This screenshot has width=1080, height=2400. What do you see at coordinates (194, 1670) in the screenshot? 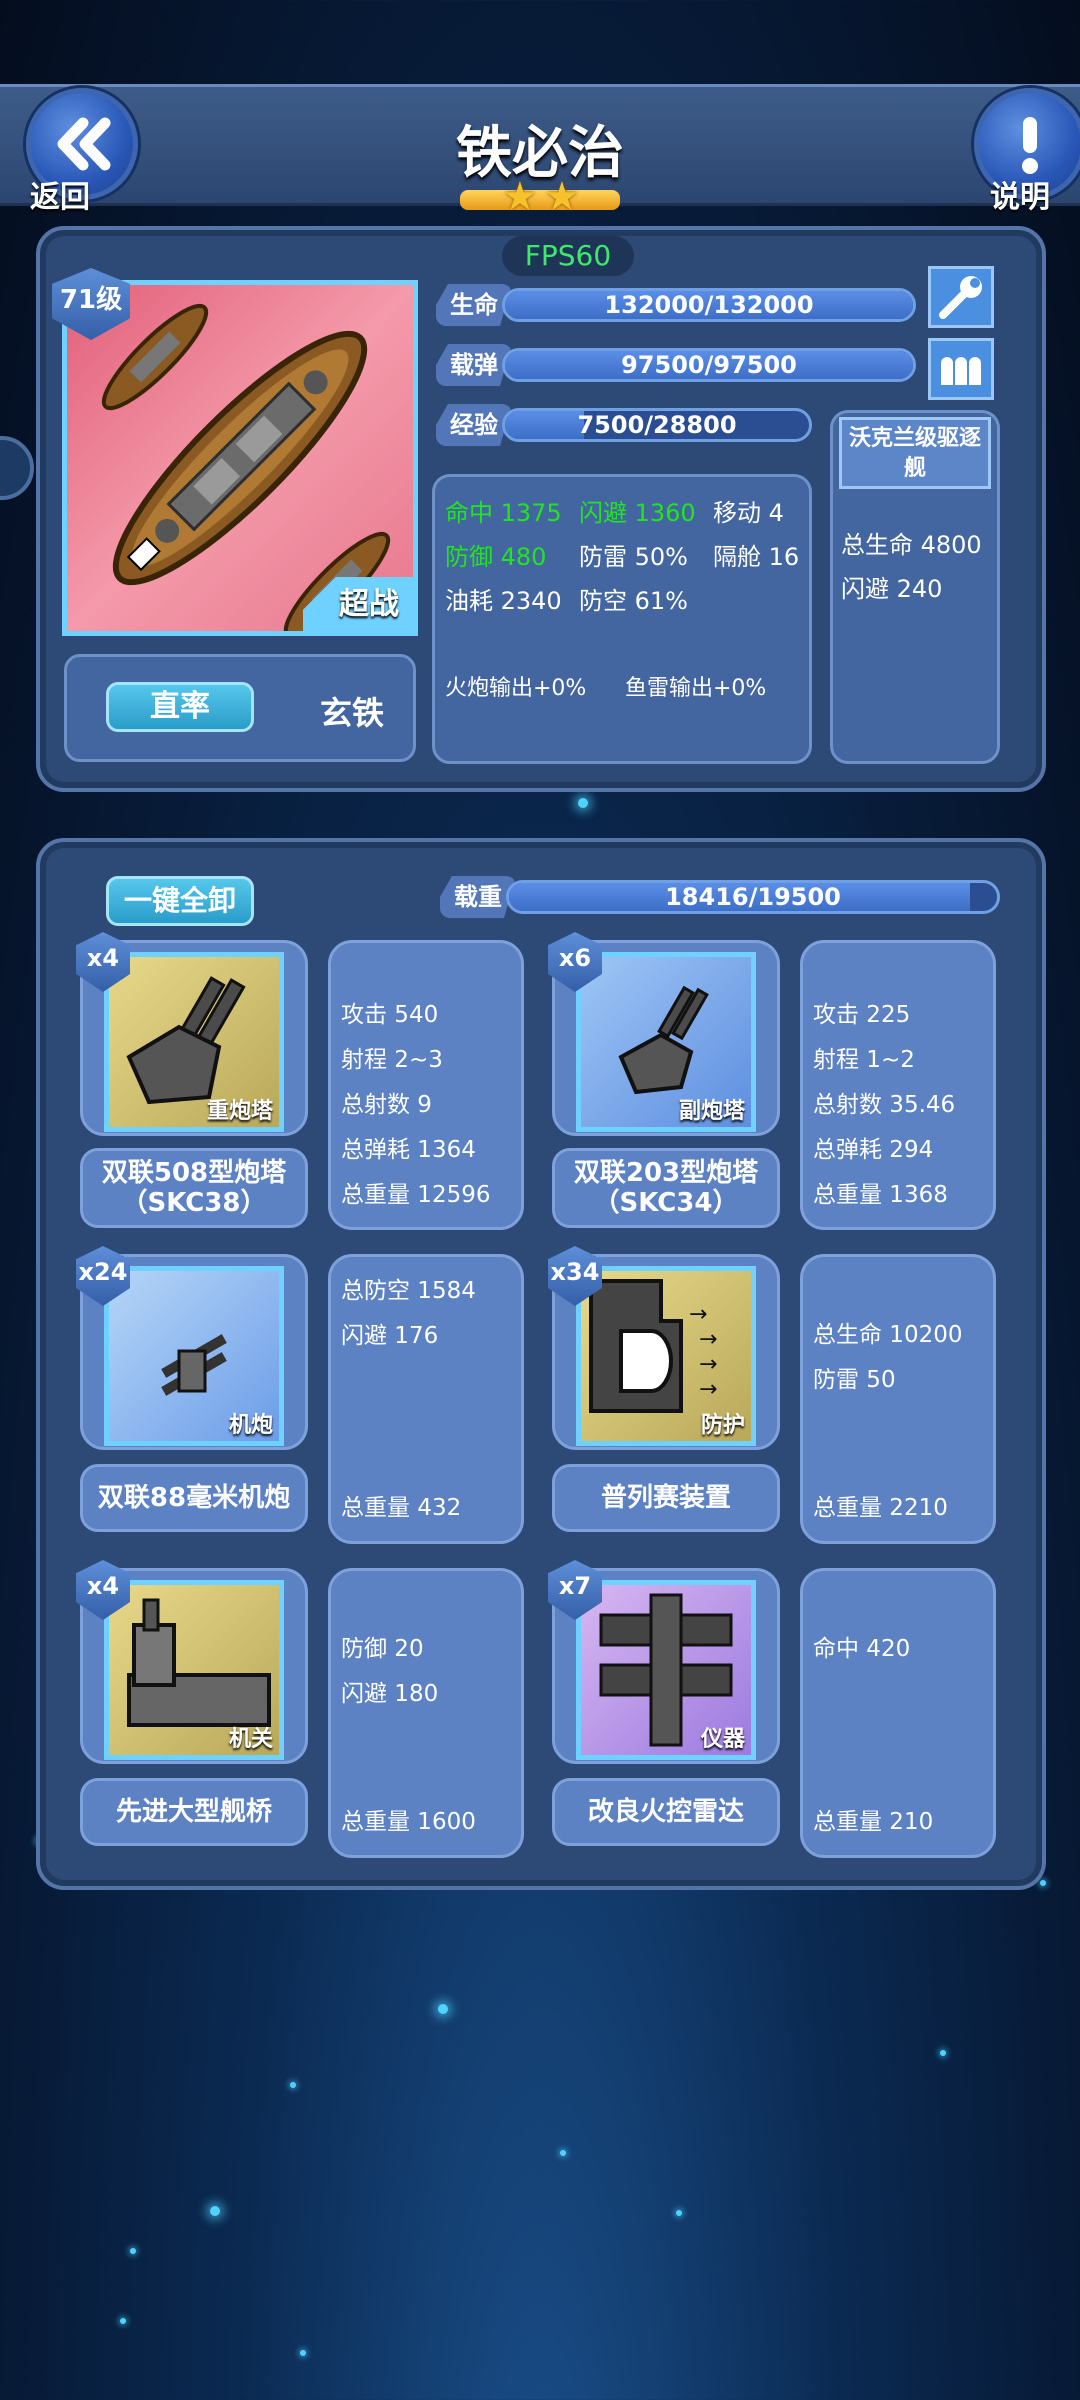
I see `bridge-image: 机关` at bounding box center [194, 1670].